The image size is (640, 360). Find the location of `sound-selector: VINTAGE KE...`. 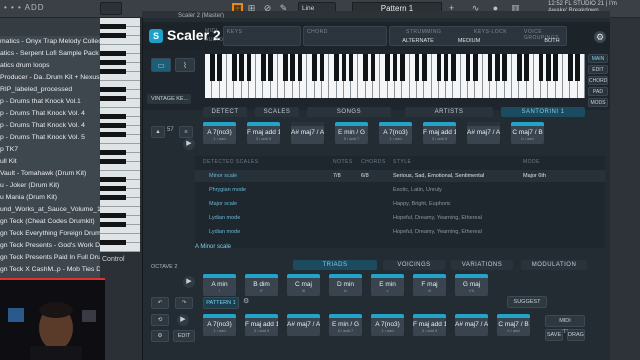

sound-selector: VINTAGE KE... is located at coordinates (169, 99).